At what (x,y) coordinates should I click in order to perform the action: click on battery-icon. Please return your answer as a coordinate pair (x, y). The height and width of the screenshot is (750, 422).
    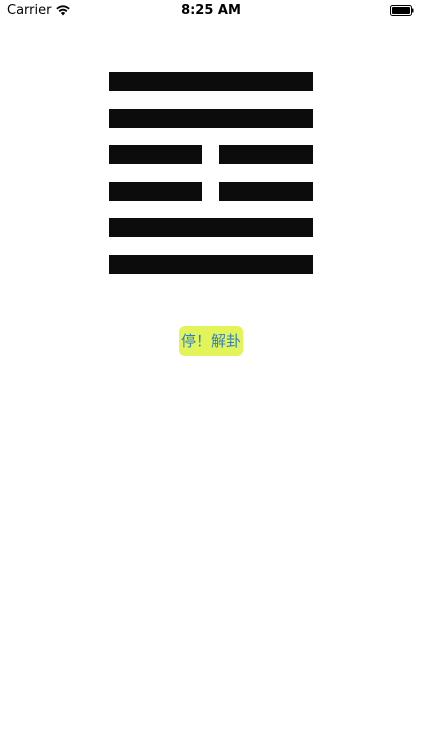
    Looking at the image, I should click on (402, 10).